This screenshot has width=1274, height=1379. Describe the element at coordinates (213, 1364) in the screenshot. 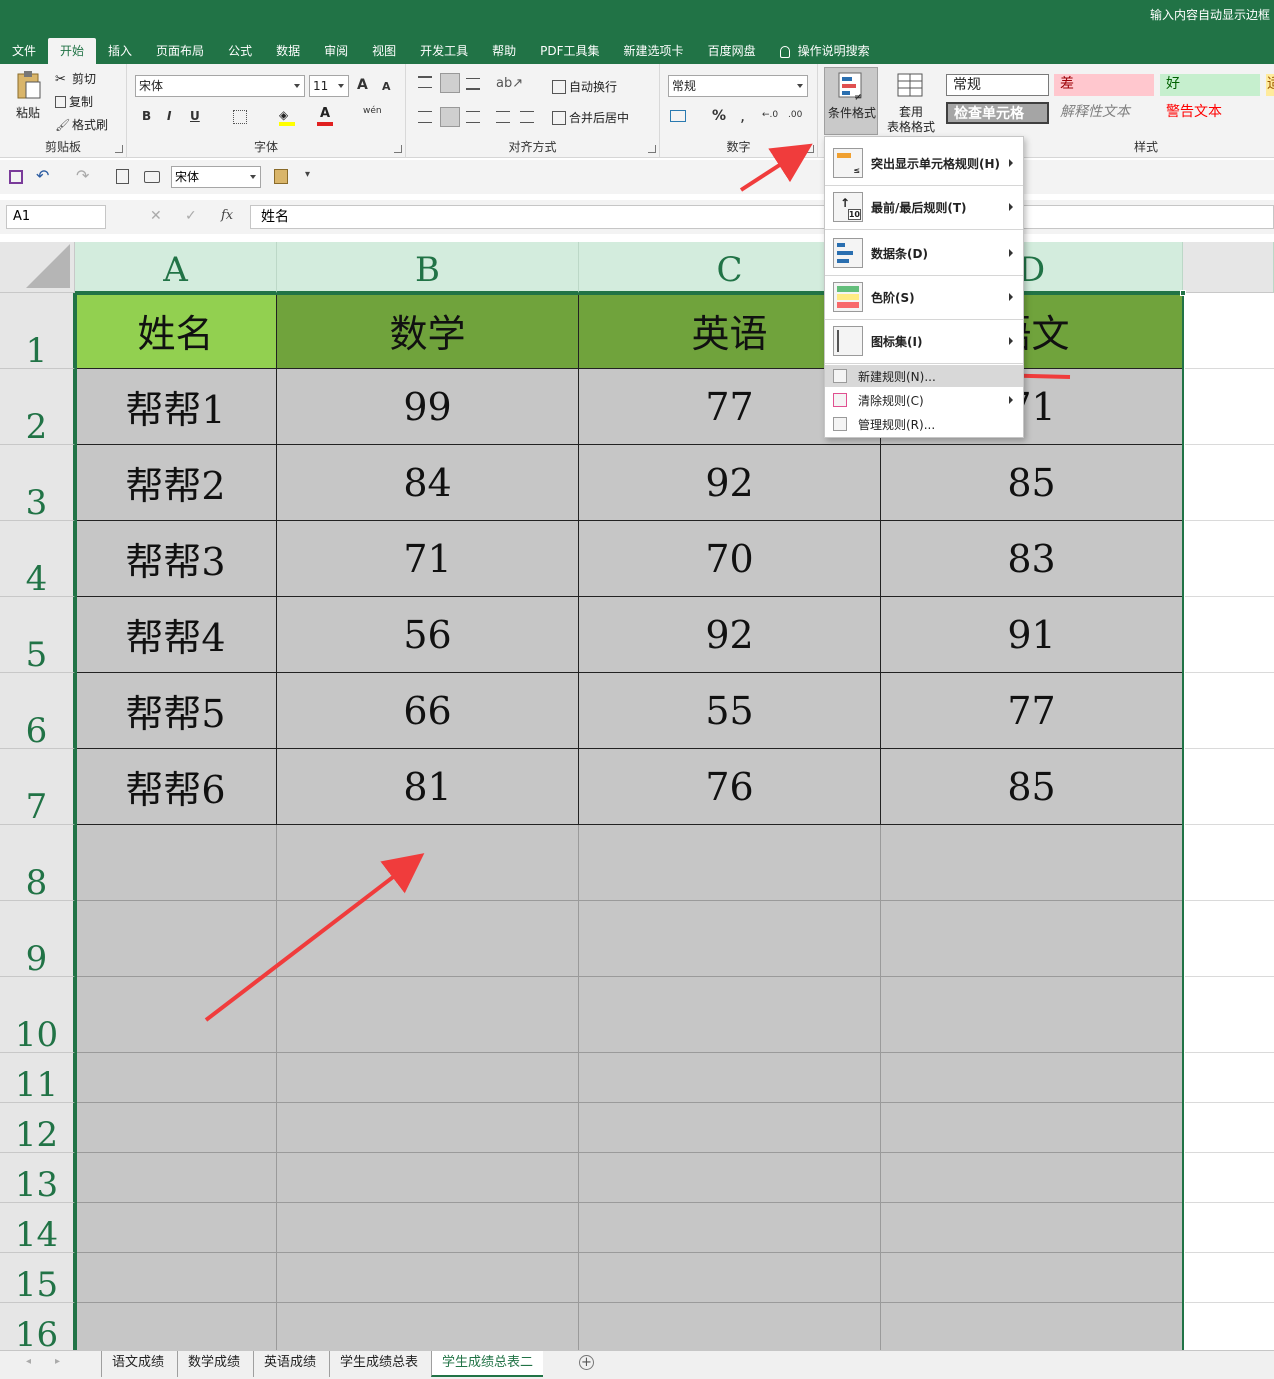

I see `sheet-tab-math: 数学成绩` at that location.